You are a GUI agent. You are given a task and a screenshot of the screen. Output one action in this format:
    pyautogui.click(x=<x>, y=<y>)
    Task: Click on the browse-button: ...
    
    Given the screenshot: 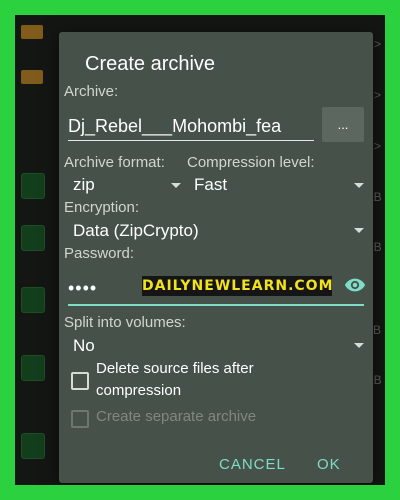 What is the action you would take?
    pyautogui.click(x=343, y=124)
    